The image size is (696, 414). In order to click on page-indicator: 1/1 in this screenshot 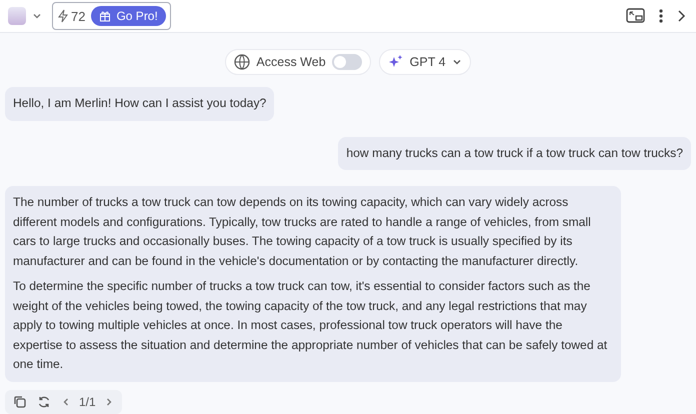, I will do `click(87, 401)`.